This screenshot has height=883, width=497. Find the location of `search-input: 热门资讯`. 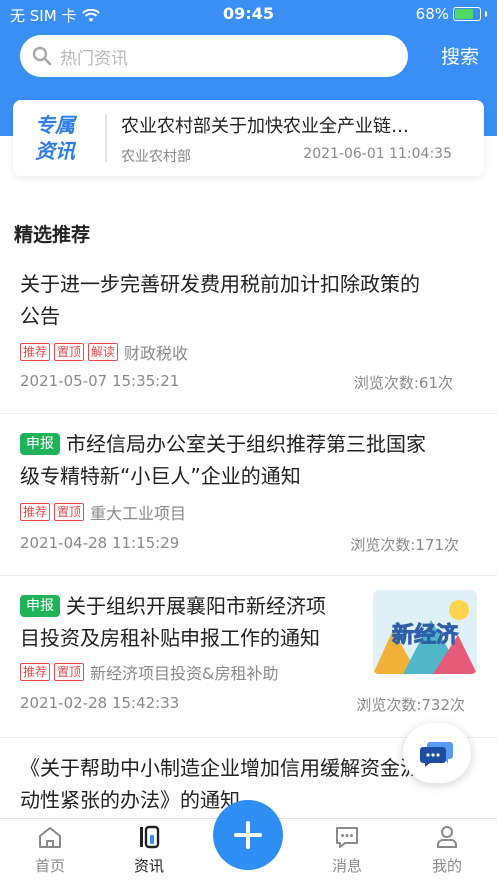

search-input: 热门资讯 is located at coordinates (214, 56).